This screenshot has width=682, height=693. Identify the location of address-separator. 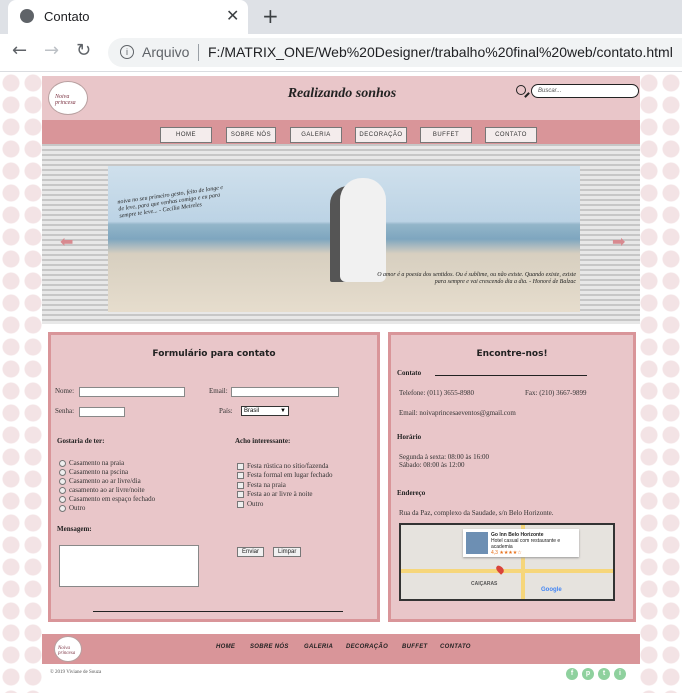
(198, 52).